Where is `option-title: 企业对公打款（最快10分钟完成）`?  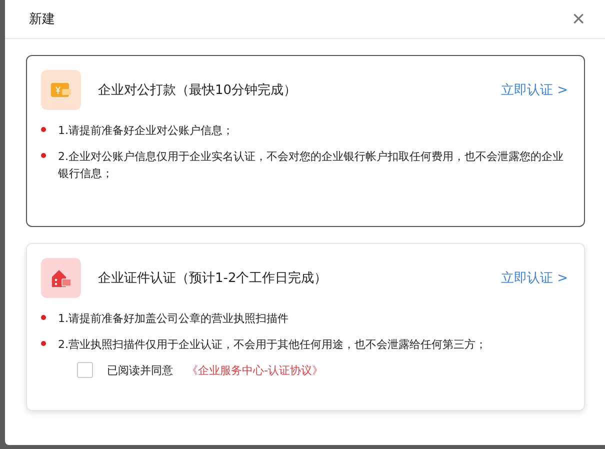 option-title: 企业对公打款（最快10分钟完成） is located at coordinates (198, 90).